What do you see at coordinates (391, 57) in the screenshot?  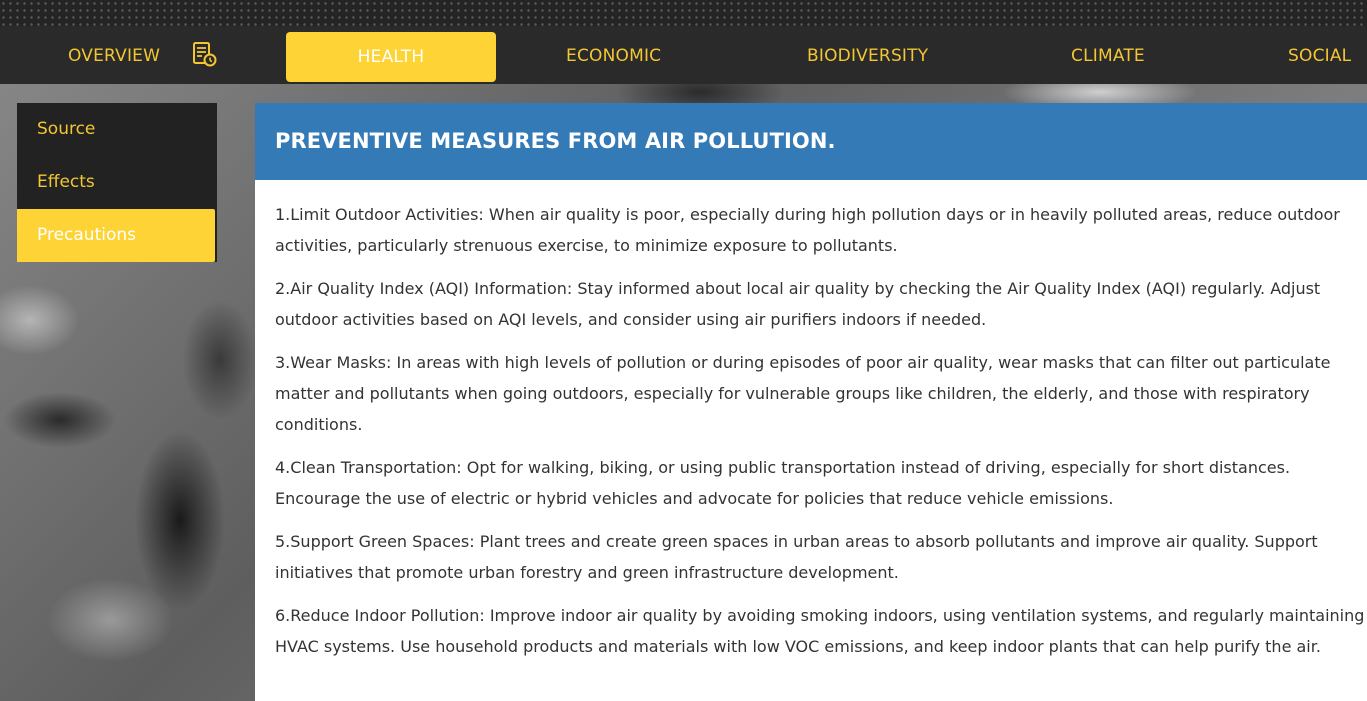 I see `nav-health: HEALTH` at bounding box center [391, 57].